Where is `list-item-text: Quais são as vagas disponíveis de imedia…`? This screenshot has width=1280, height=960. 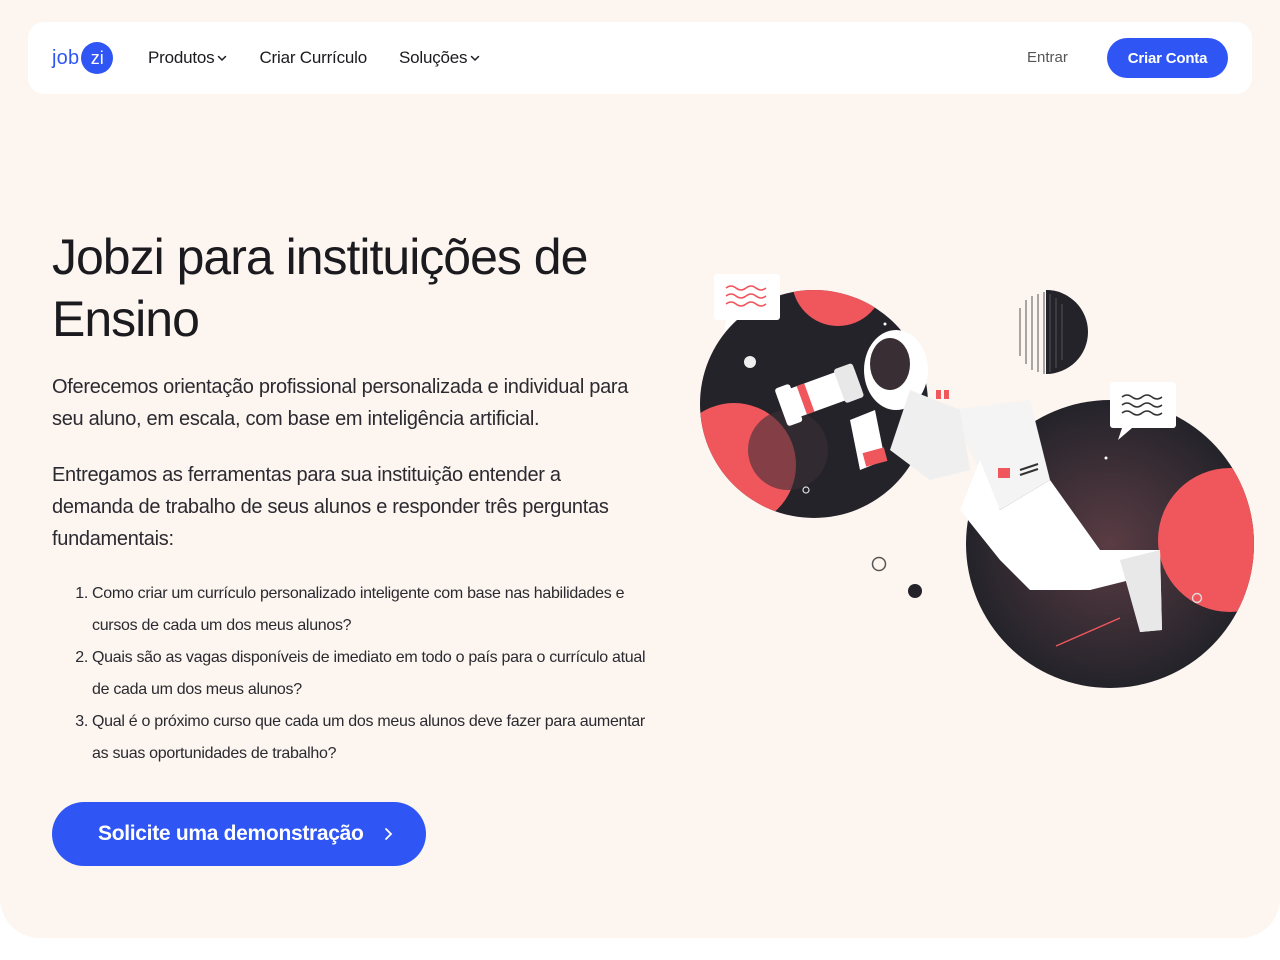 list-item-text: Quais são as vagas disponíveis de imedia… is located at coordinates (369, 673).